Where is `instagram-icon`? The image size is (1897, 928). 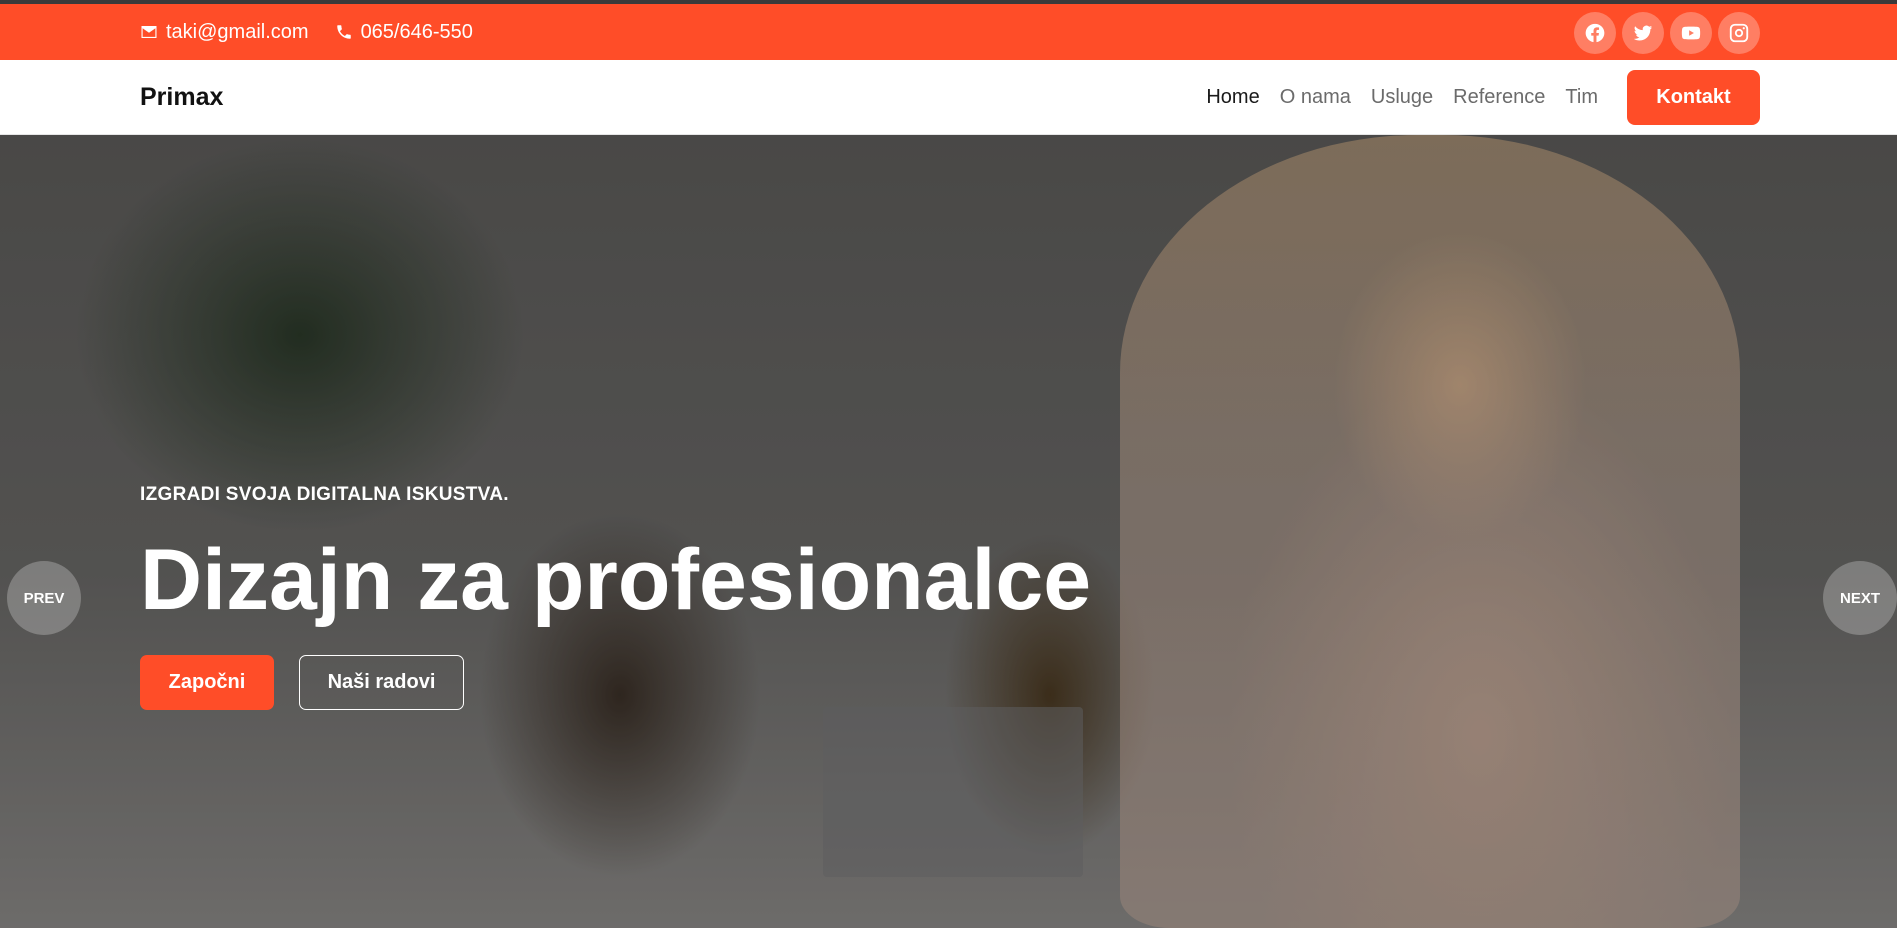
instagram-icon is located at coordinates (1739, 33).